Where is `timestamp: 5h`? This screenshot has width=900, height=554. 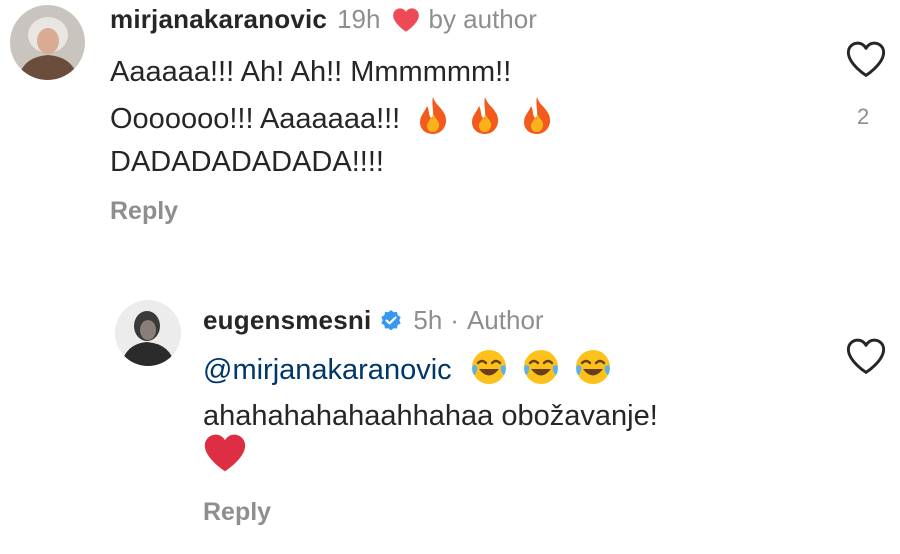 timestamp: 5h is located at coordinates (428, 320).